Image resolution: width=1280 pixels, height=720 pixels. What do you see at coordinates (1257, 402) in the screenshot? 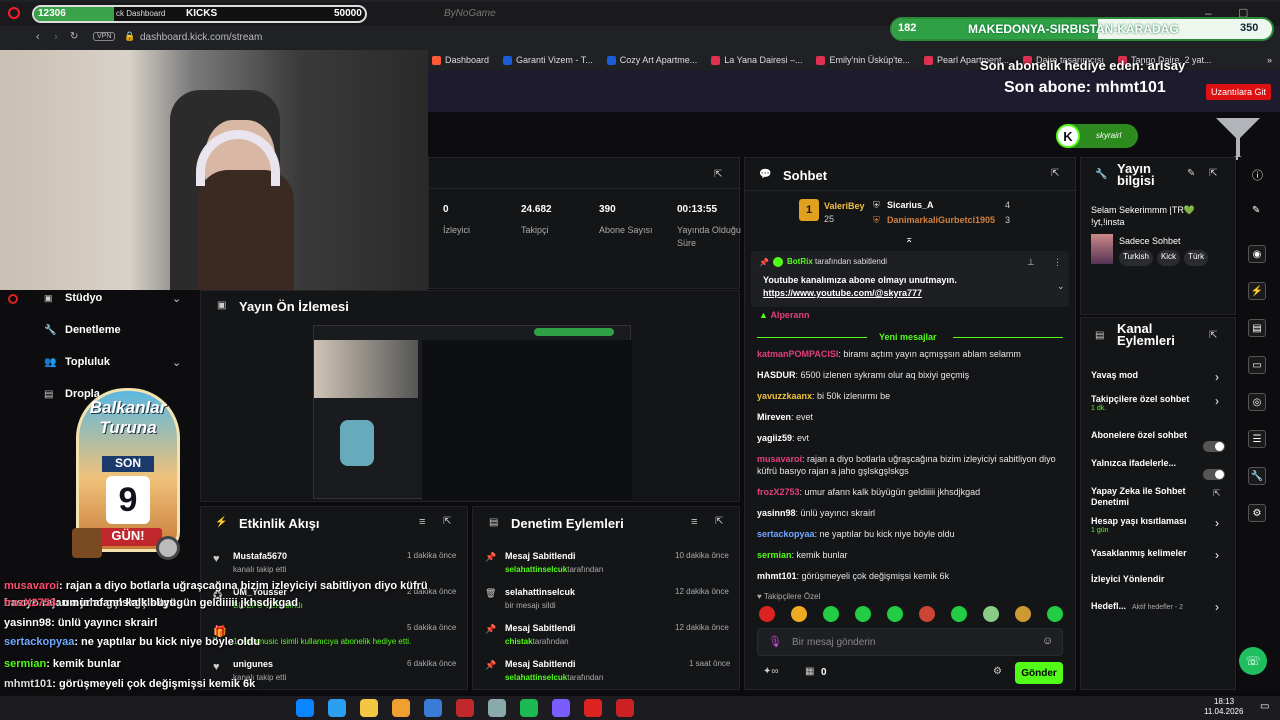
I see `broadcast-icon: ◎` at bounding box center [1257, 402].